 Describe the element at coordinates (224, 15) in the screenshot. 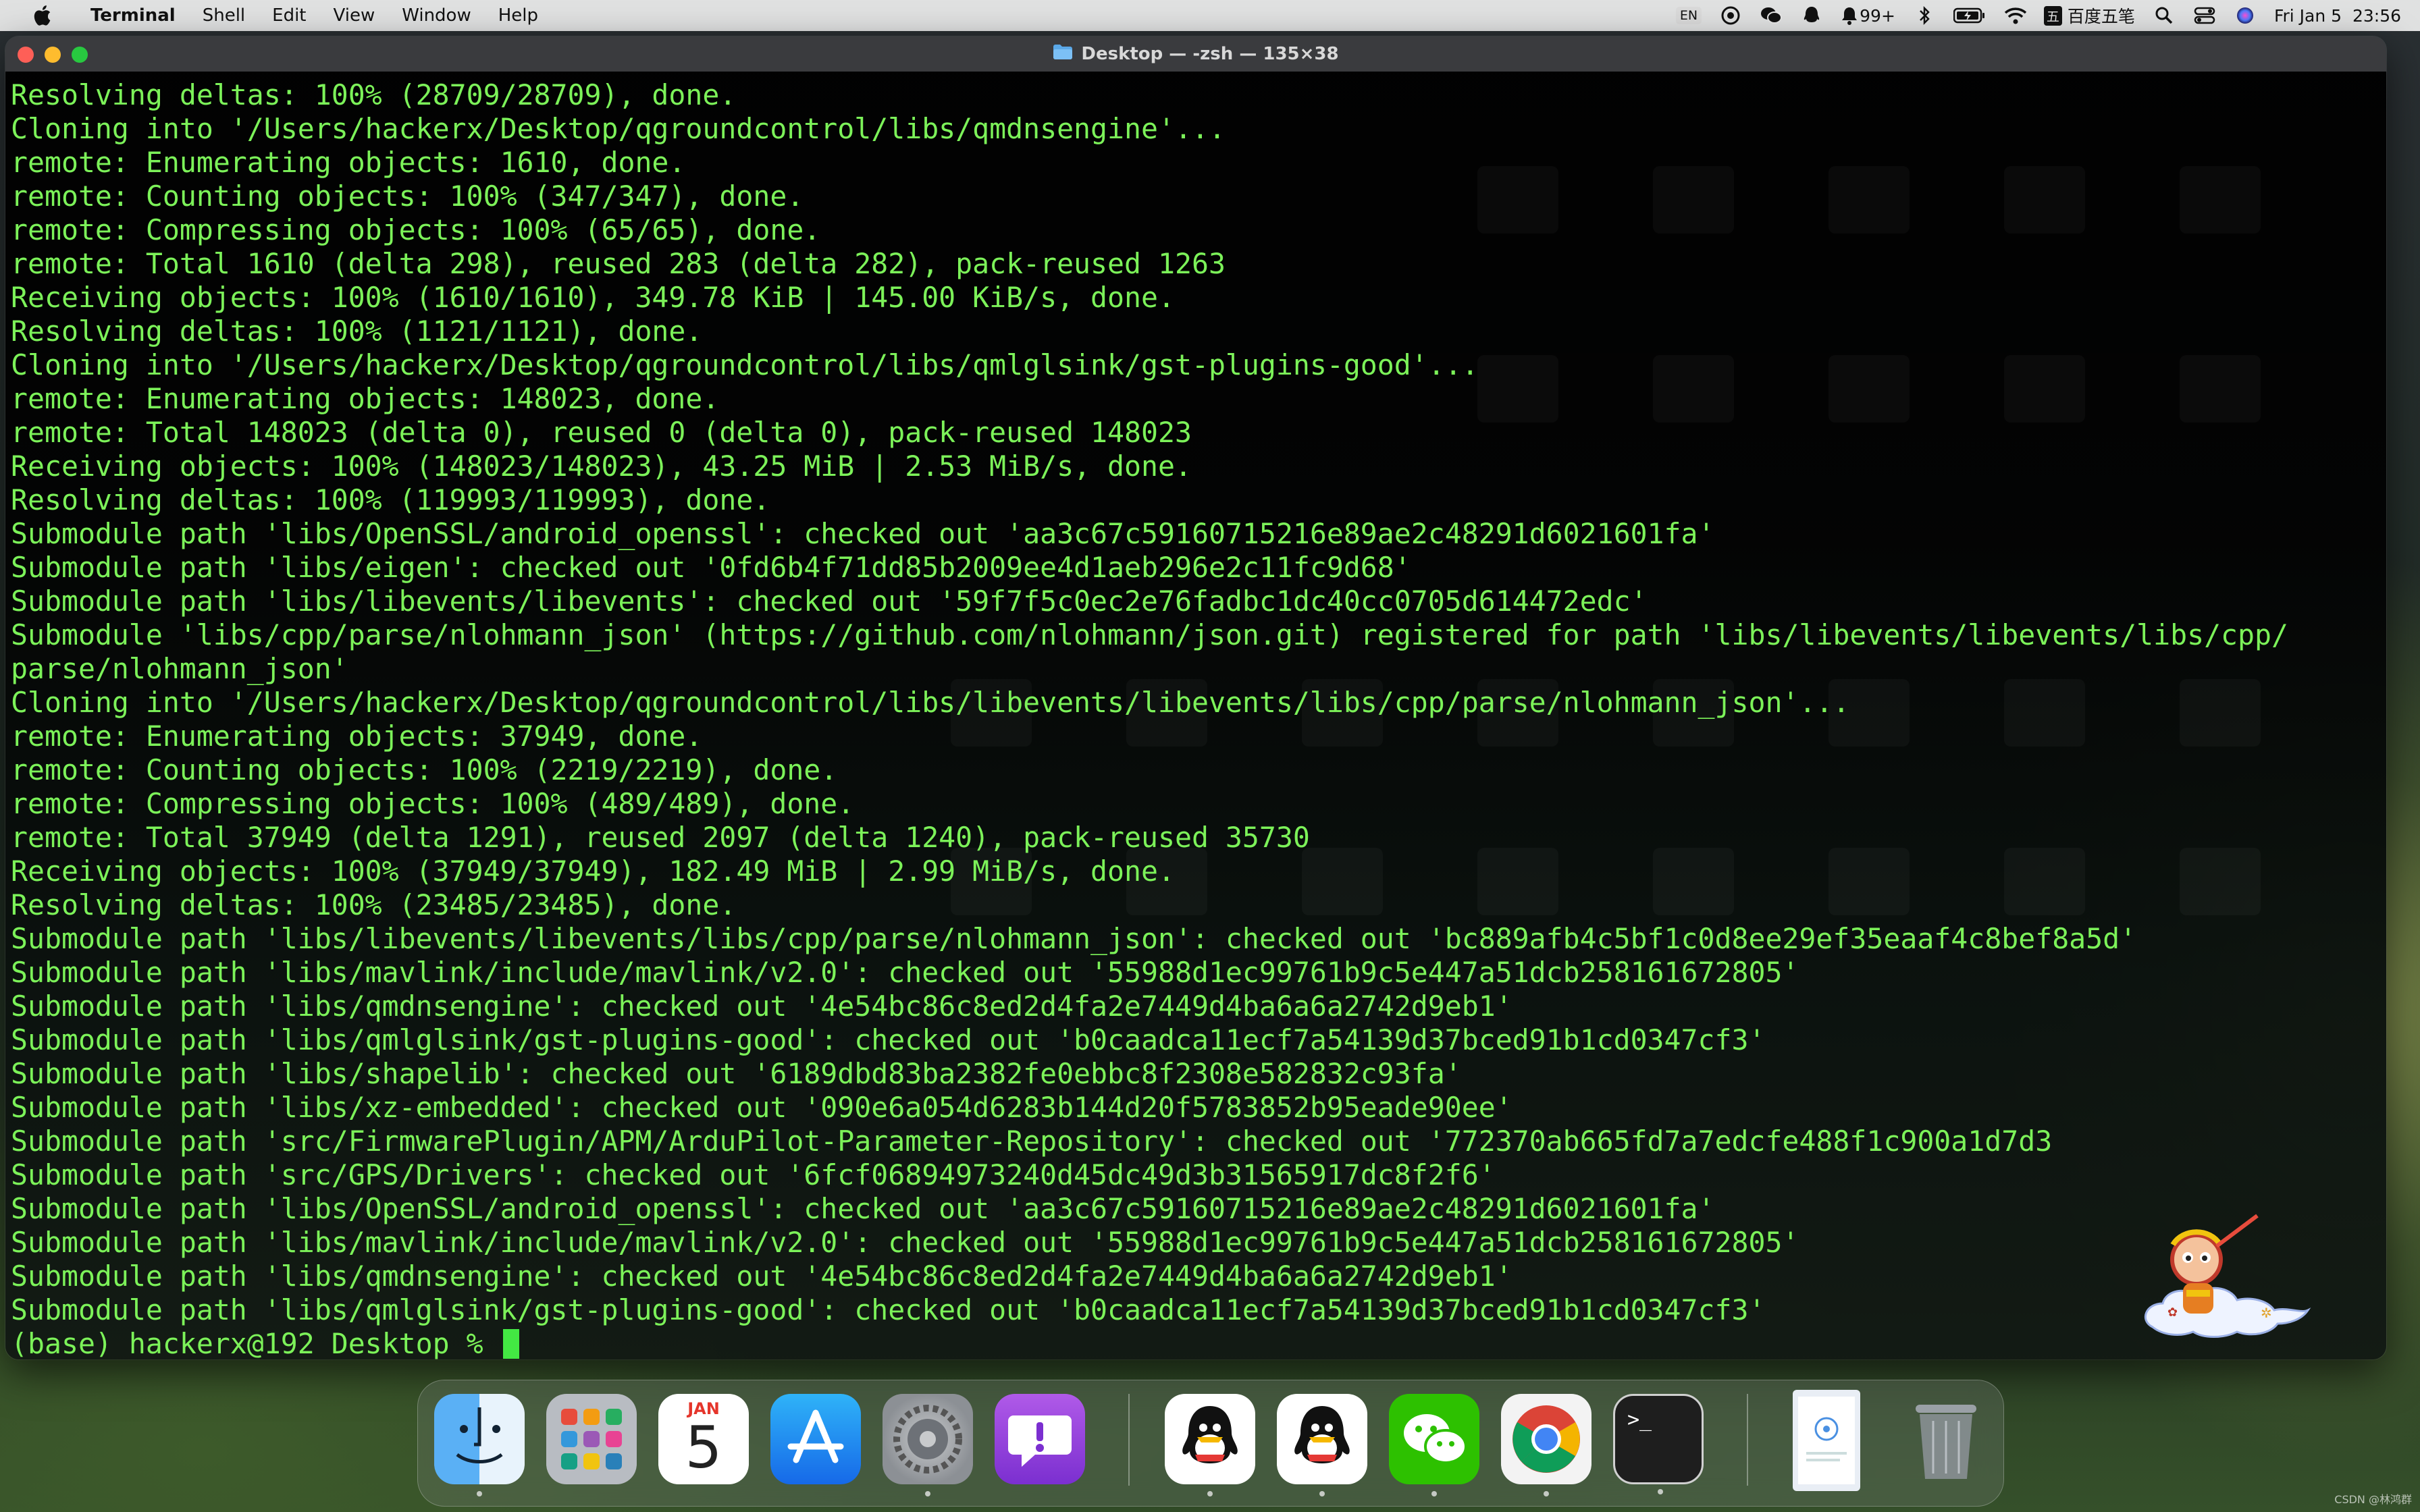

I see `menu-shell: Shell` at that location.